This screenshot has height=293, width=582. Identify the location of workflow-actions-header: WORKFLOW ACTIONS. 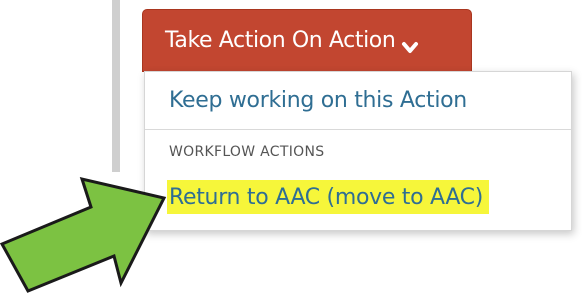
(247, 152).